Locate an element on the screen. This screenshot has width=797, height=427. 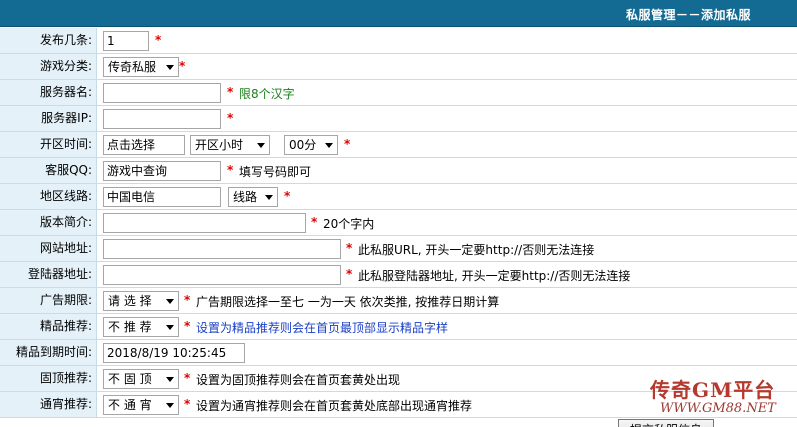
launcher-url-hint: 此私服登陆器地址, 开头一定要http://否则无法连接 is located at coordinates (494, 276).